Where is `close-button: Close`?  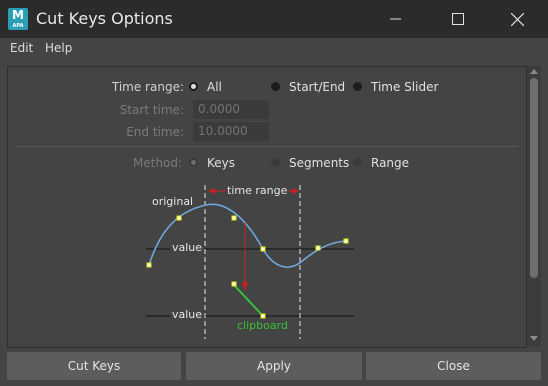
close-button: Close is located at coordinates (453, 366).